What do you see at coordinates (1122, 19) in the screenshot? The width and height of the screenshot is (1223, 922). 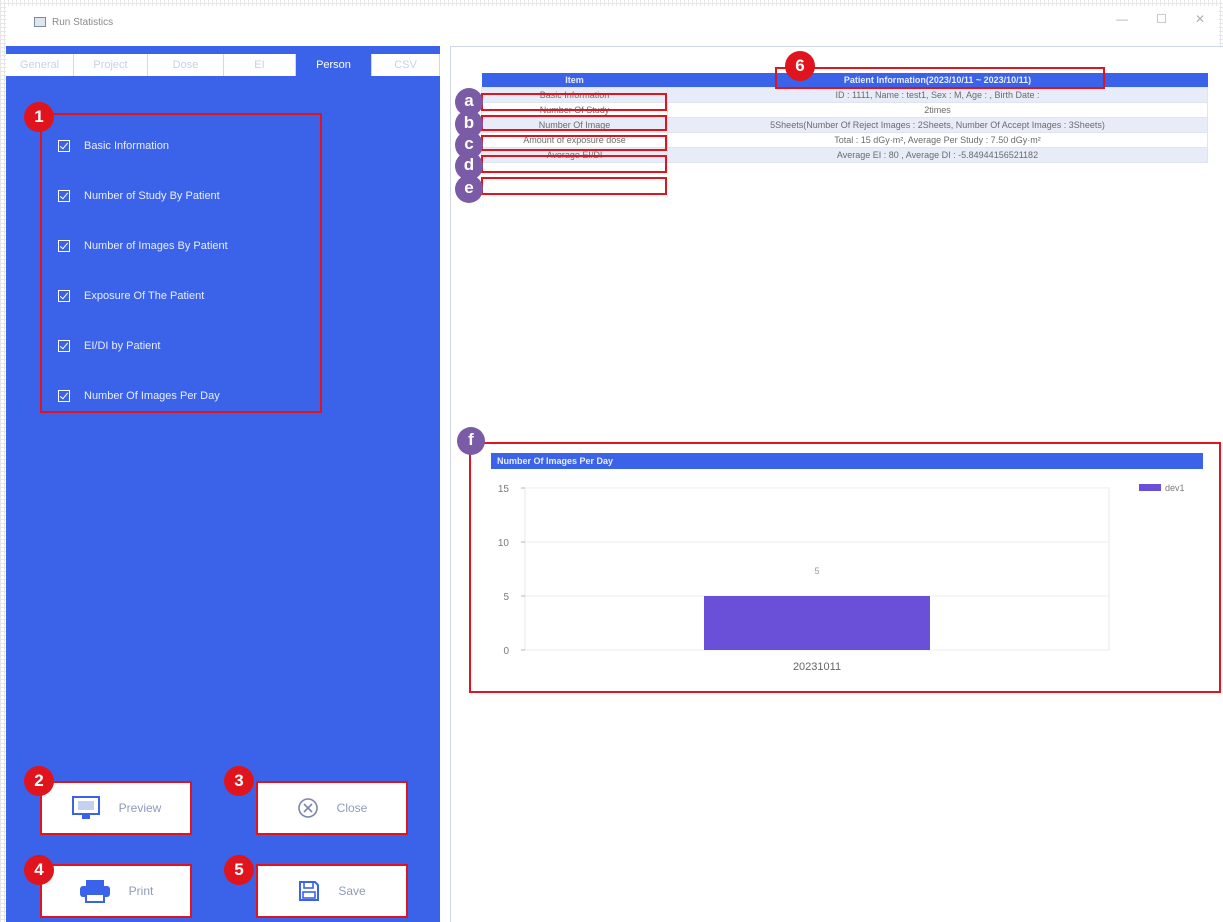 I see `minimize-icon: —` at bounding box center [1122, 19].